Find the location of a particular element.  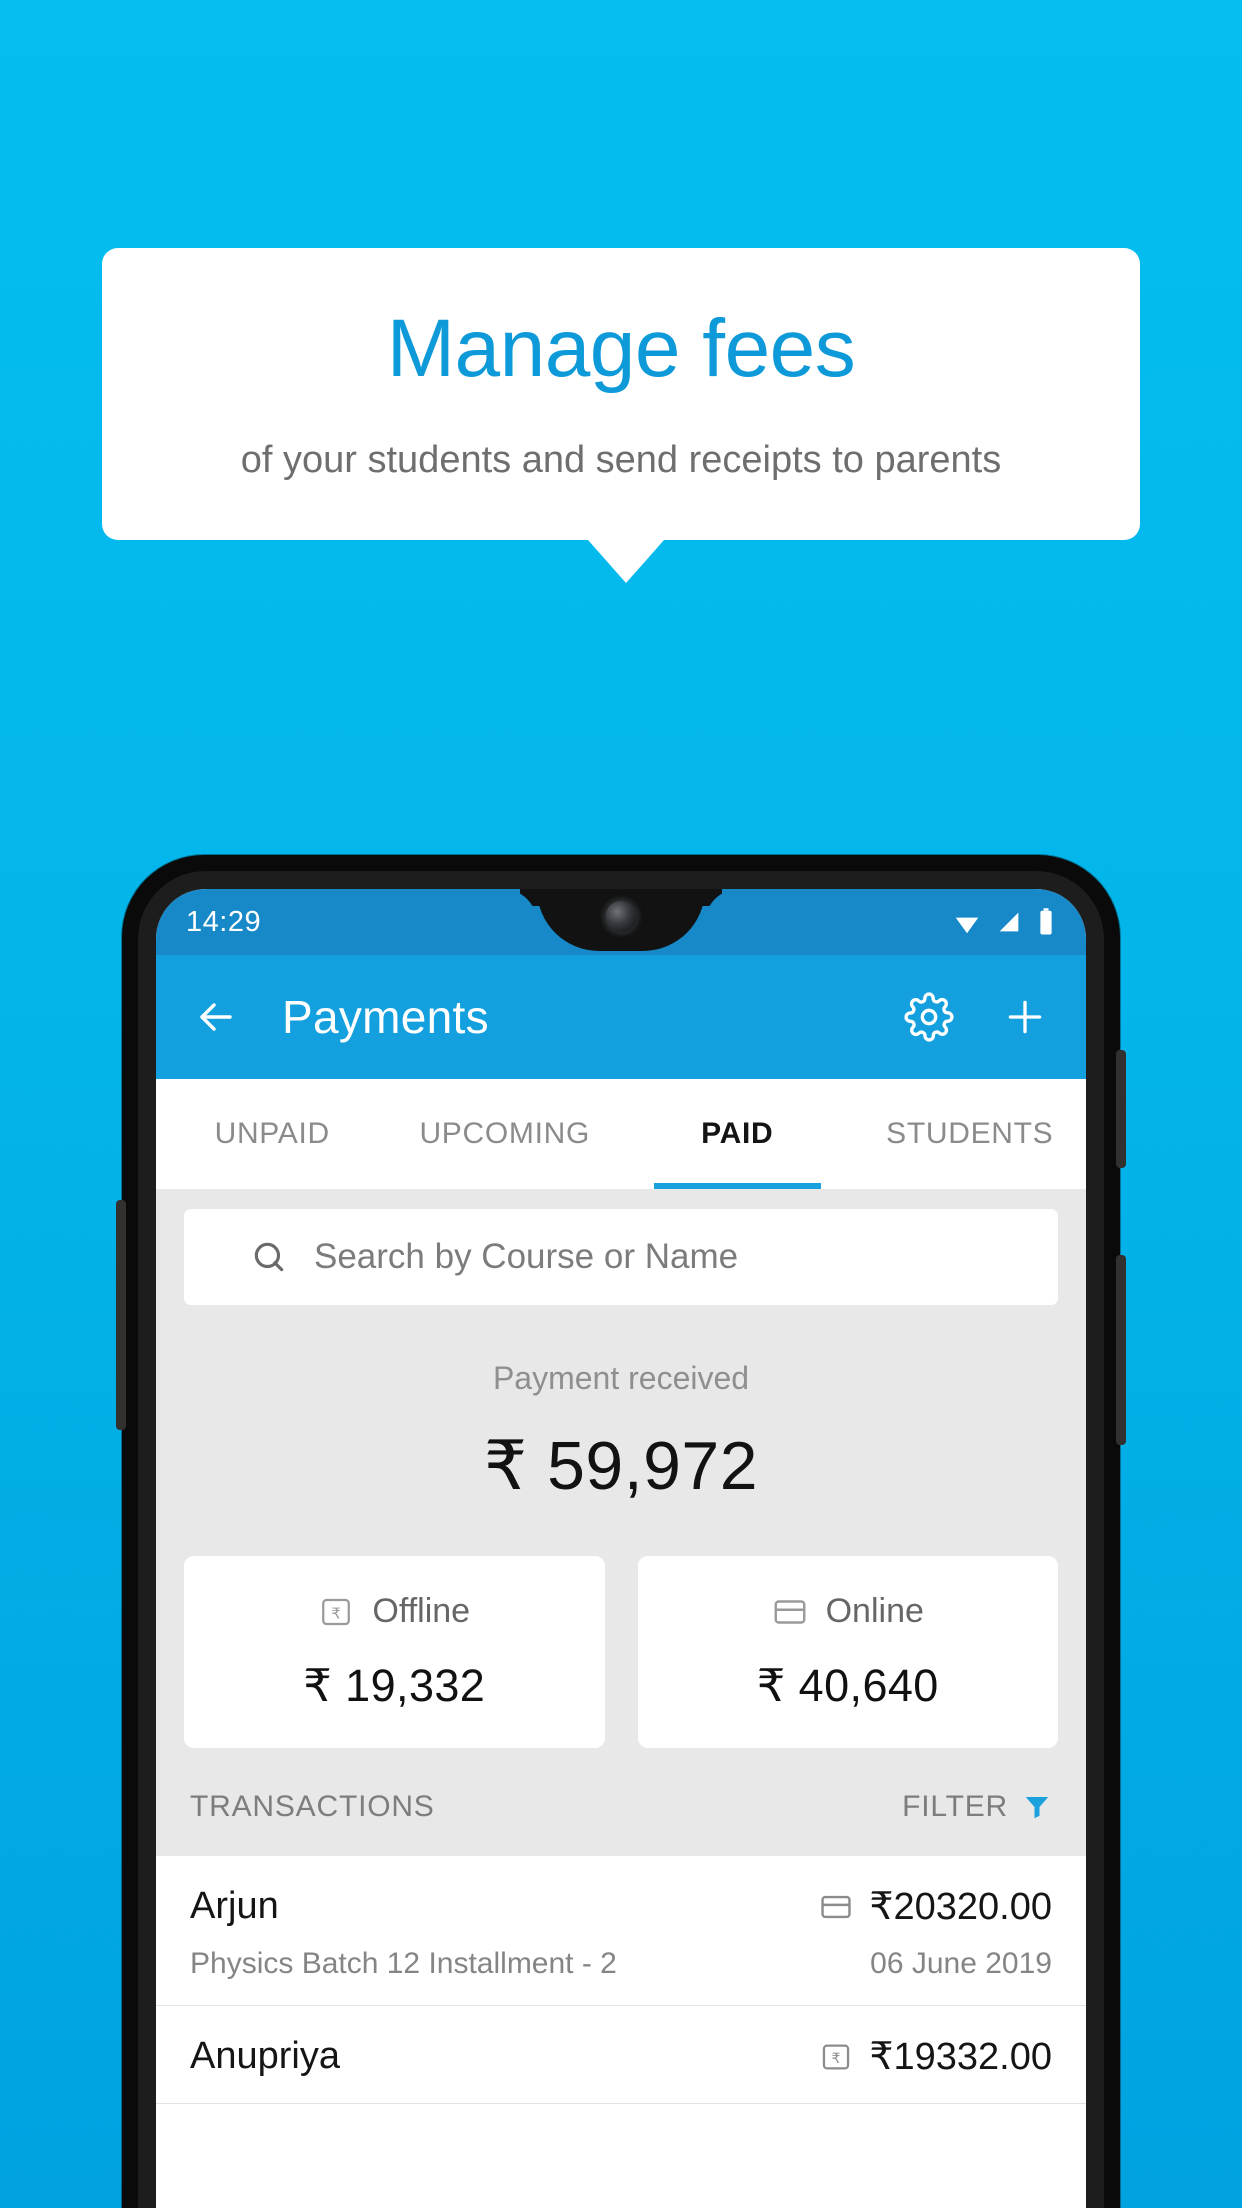

transaction-primary-line: Arjun ₹20320.00 is located at coordinates (621, 1906).